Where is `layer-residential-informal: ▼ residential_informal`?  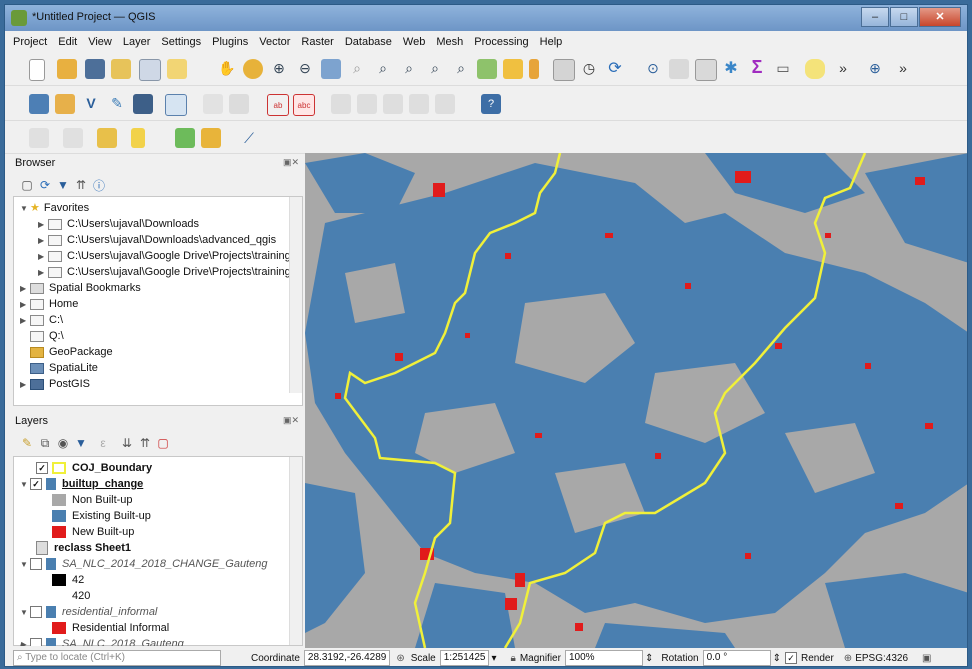 layer-residential-informal: ▼ residential_informal is located at coordinates (88, 612).